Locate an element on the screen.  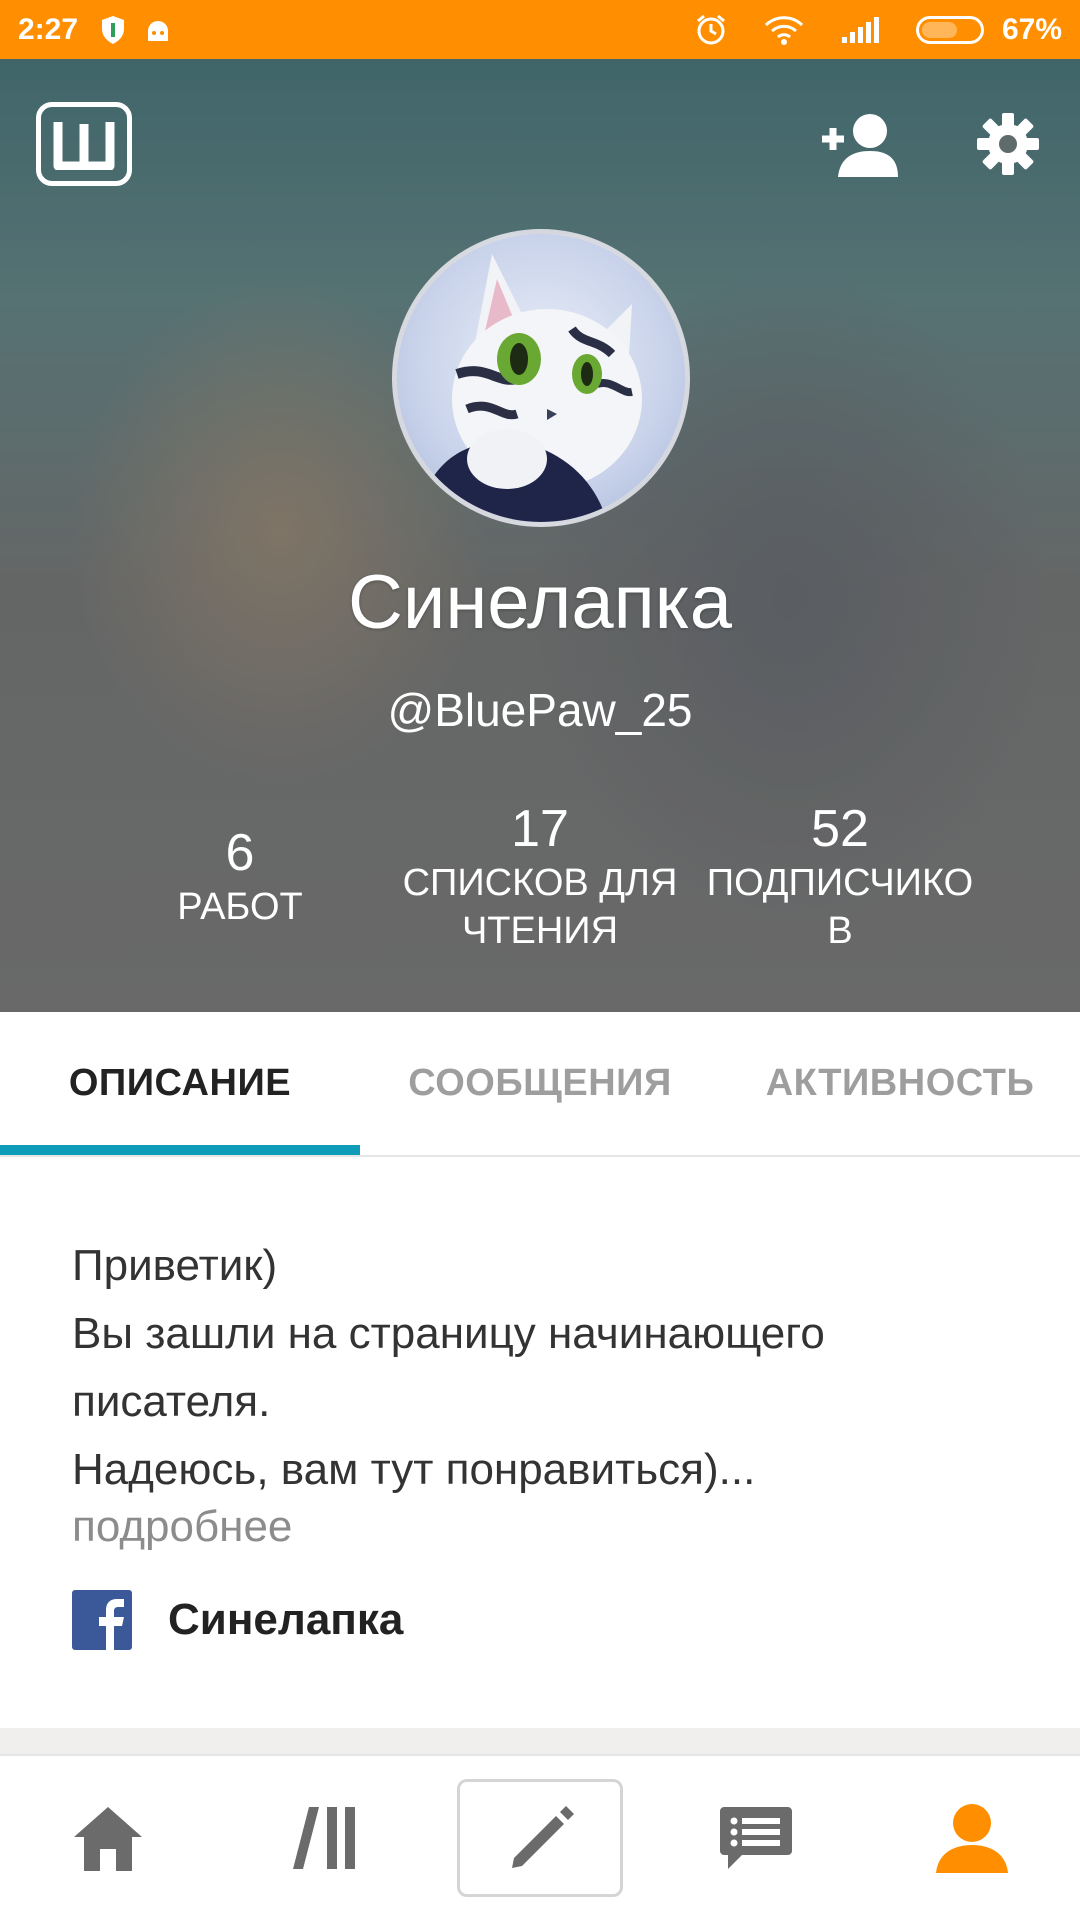
stat-works: 6 РАБОТ is located at coordinates (240, 877).